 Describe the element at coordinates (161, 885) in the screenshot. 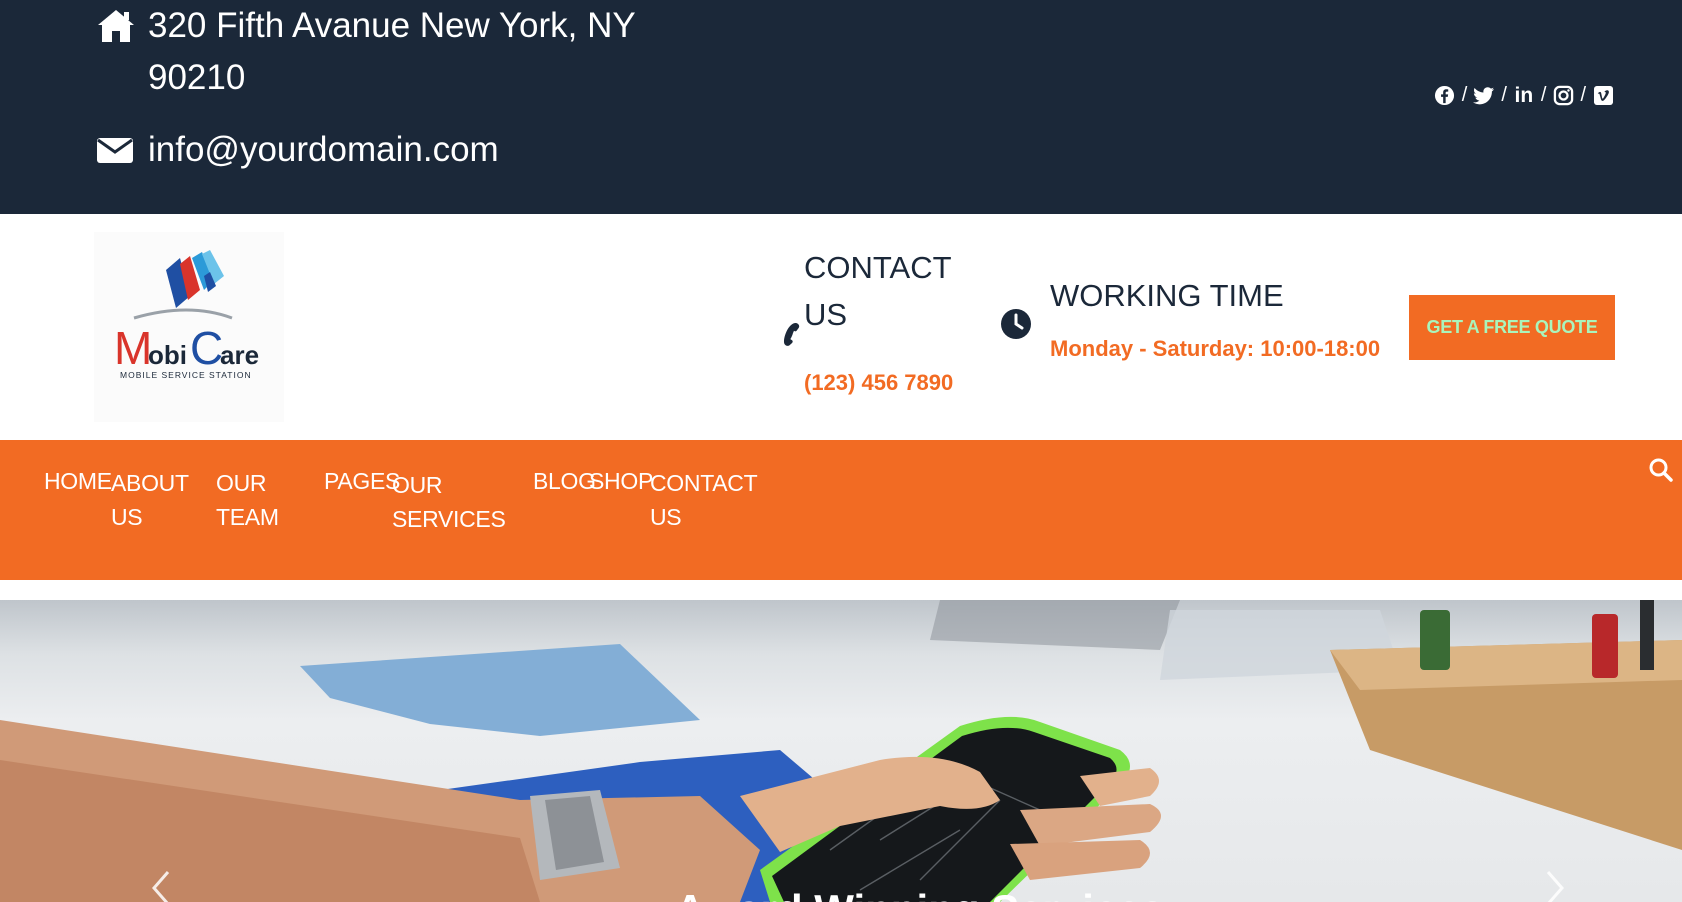

I see `chevron-left-icon` at that location.